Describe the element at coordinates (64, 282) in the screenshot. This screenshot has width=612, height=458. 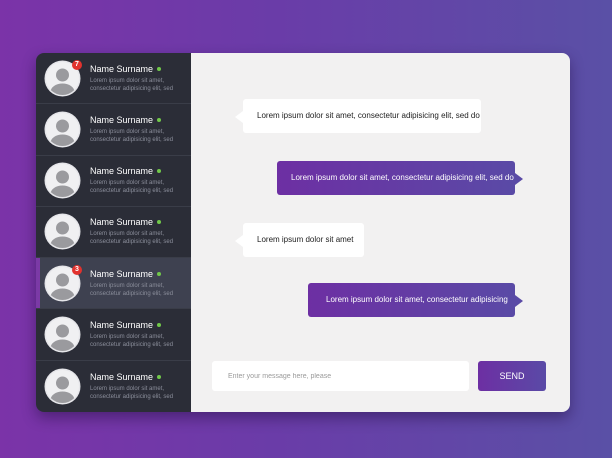
I see `avatar: 3` at that location.